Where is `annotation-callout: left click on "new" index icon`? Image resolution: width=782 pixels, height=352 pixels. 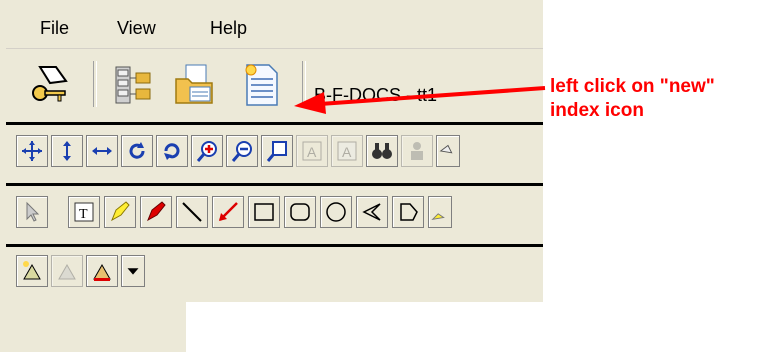 annotation-callout: left click on "new" index icon is located at coordinates (632, 99).